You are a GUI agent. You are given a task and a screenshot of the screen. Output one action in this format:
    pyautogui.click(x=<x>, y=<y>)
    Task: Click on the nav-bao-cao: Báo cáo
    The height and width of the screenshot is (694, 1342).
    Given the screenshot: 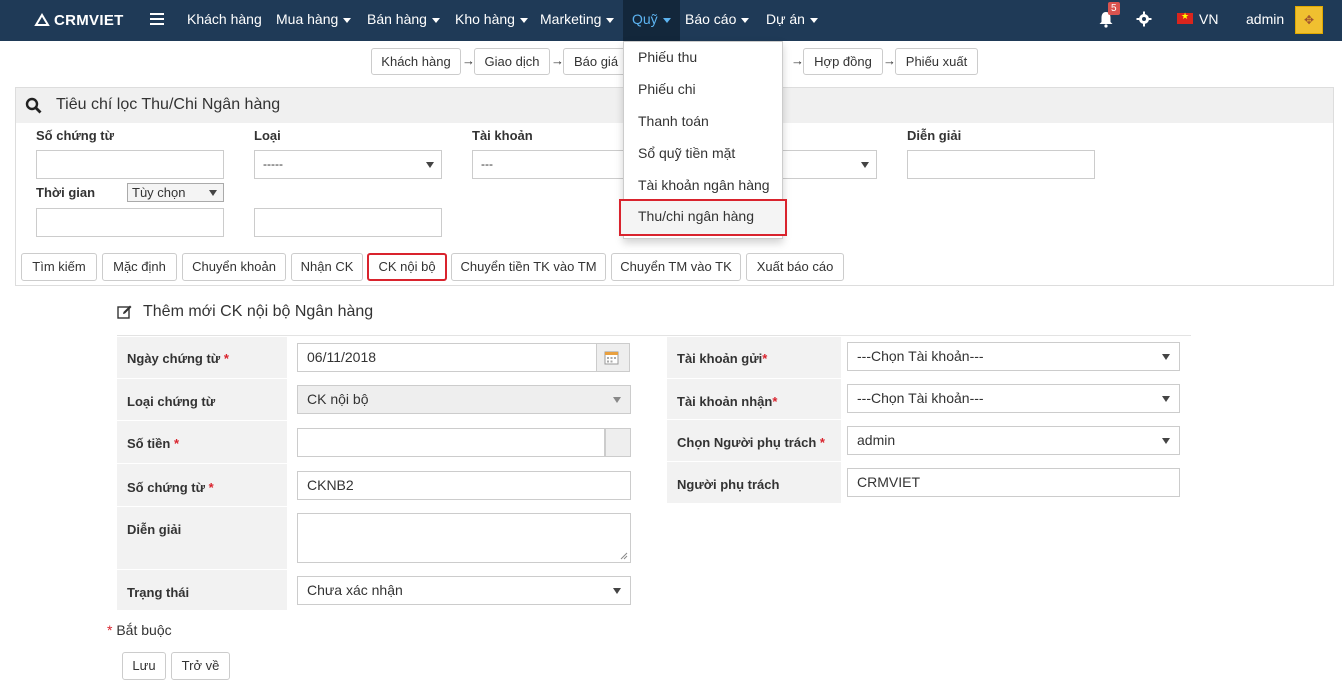 What is the action you would take?
    pyautogui.click(x=717, y=20)
    